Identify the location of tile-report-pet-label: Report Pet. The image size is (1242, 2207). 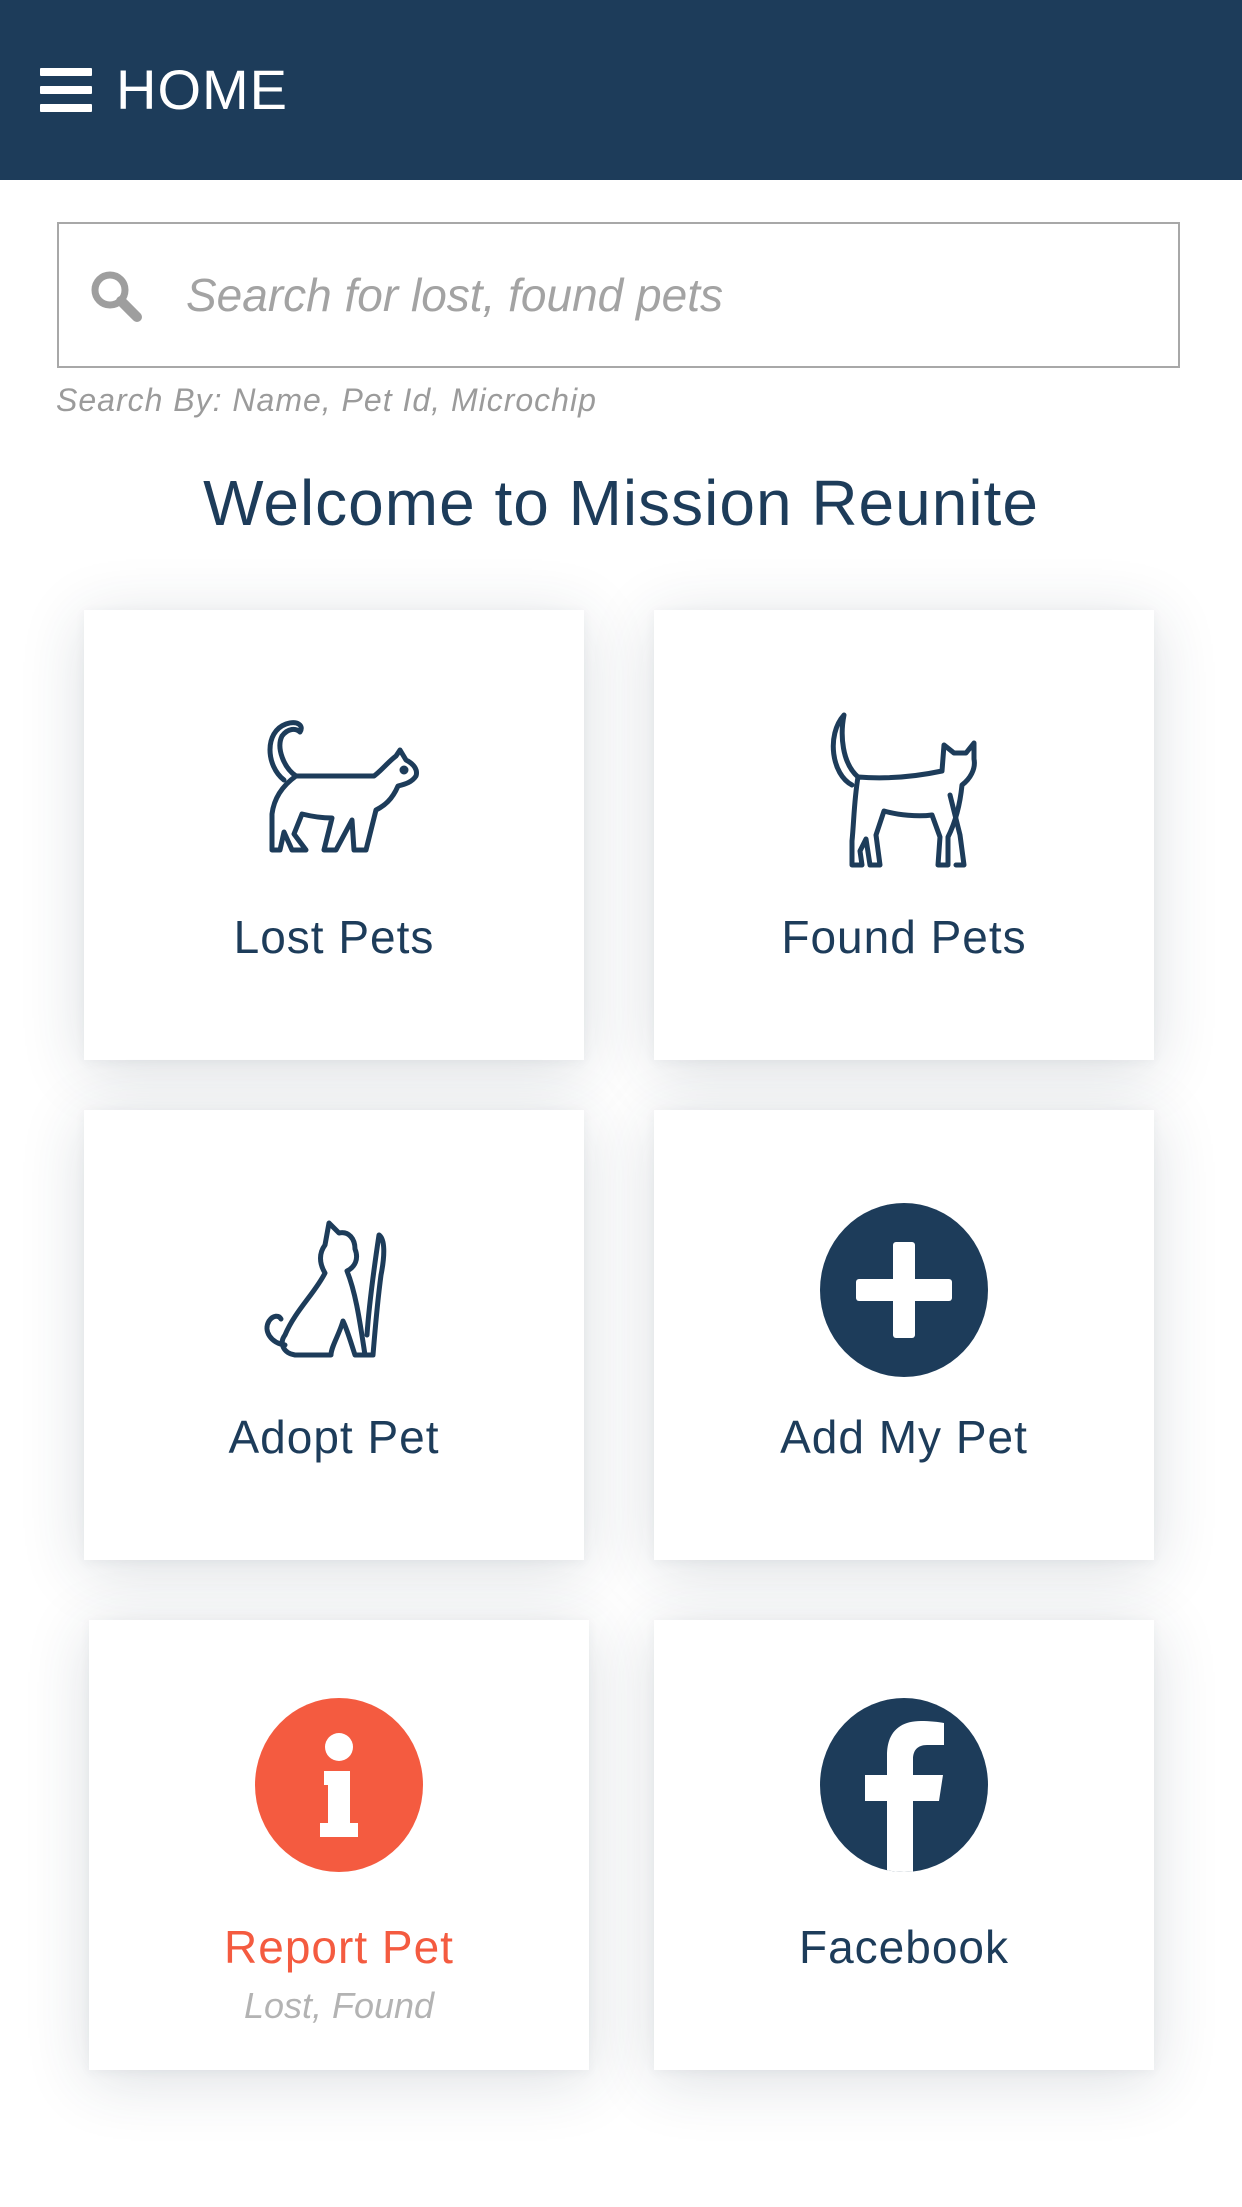
(339, 1947).